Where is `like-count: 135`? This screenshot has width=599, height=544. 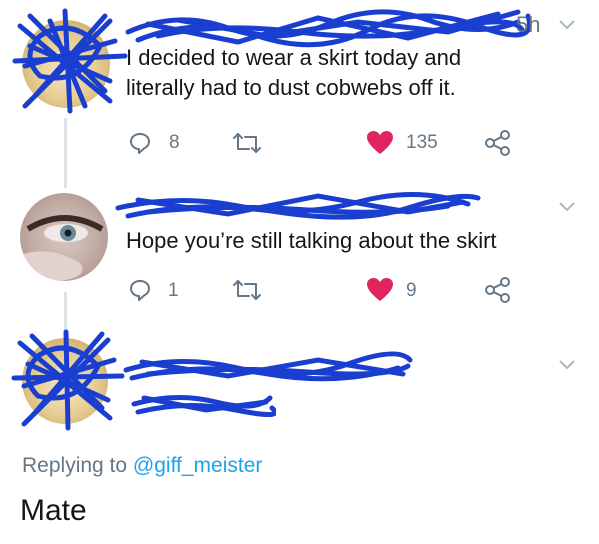 like-count: 135 is located at coordinates (422, 142).